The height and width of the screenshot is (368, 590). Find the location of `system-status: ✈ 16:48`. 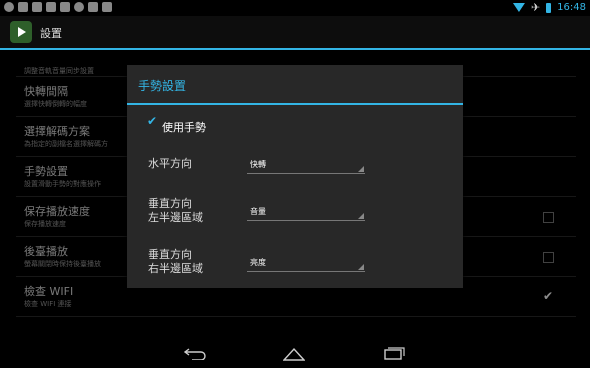

system-status: ✈ 16:48 is located at coordinates (549, 7).